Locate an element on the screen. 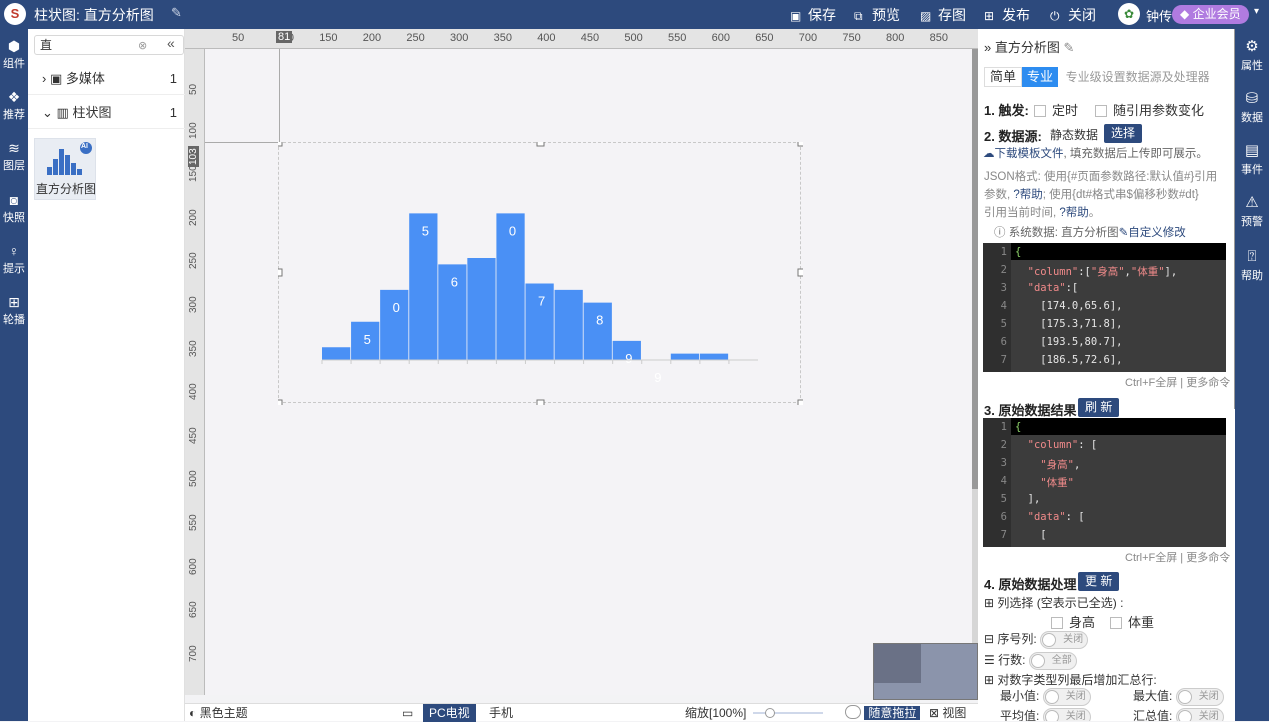  drag-toggle: 随意拖拉 is located at coordinates (883, 713).